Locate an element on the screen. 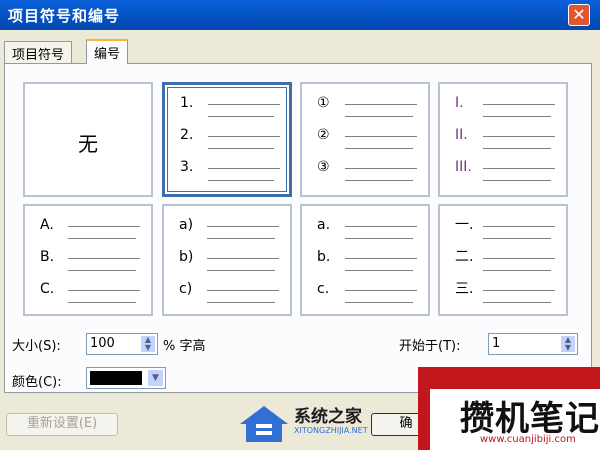 The height and width of the screenshot is (450, 600). numbering-row: C. is located at coordinates (90, 291).